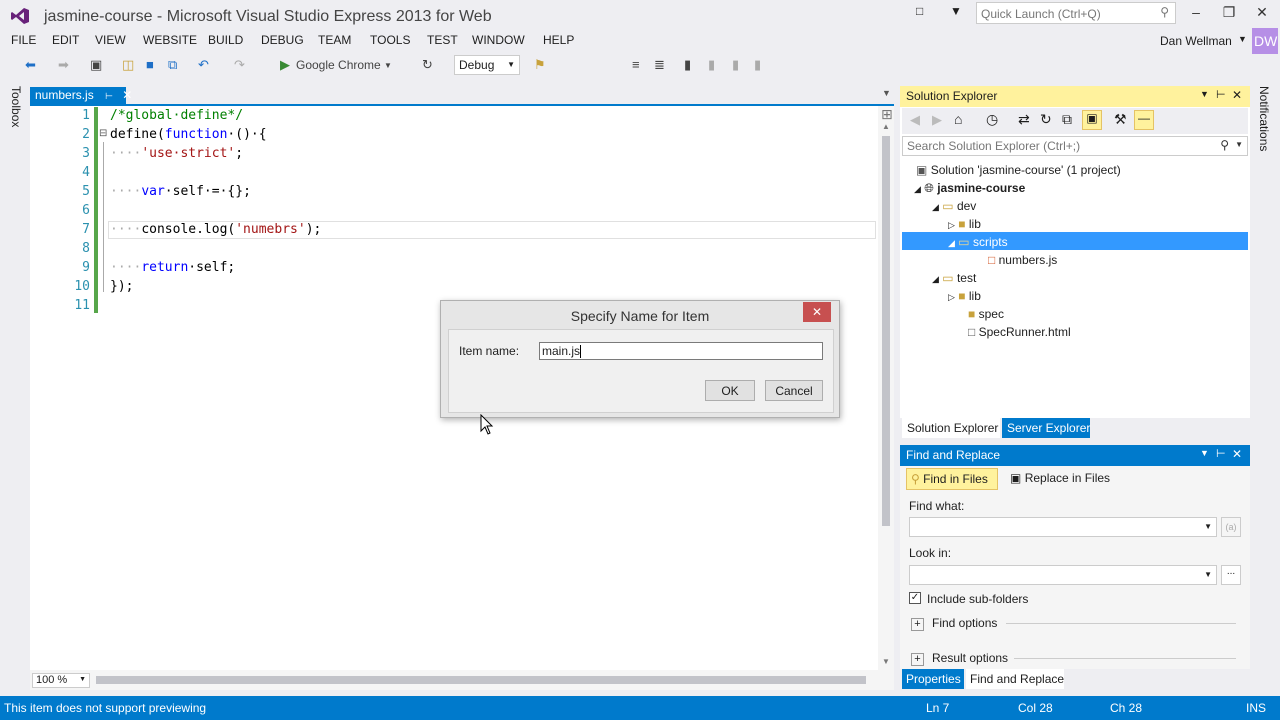  Describe the element at coordinates (636, 64) in the screenshot. I see `comment-icon: ≡` at that location.